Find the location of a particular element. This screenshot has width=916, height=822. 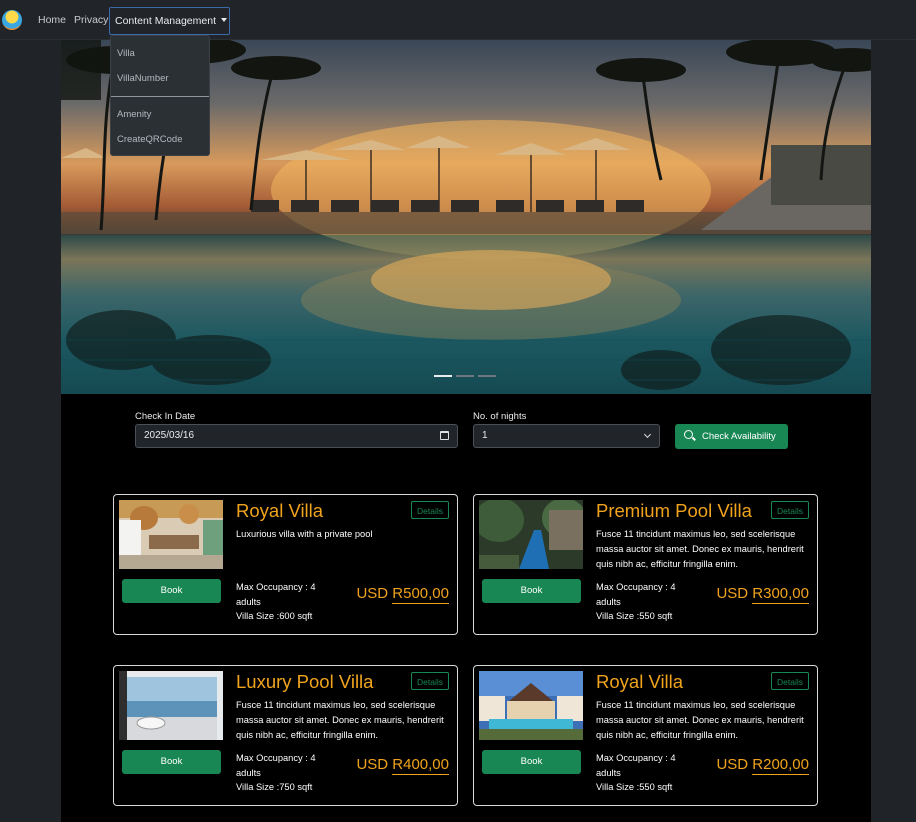

price-value: R300,00 is located at coordinates (780, 594).